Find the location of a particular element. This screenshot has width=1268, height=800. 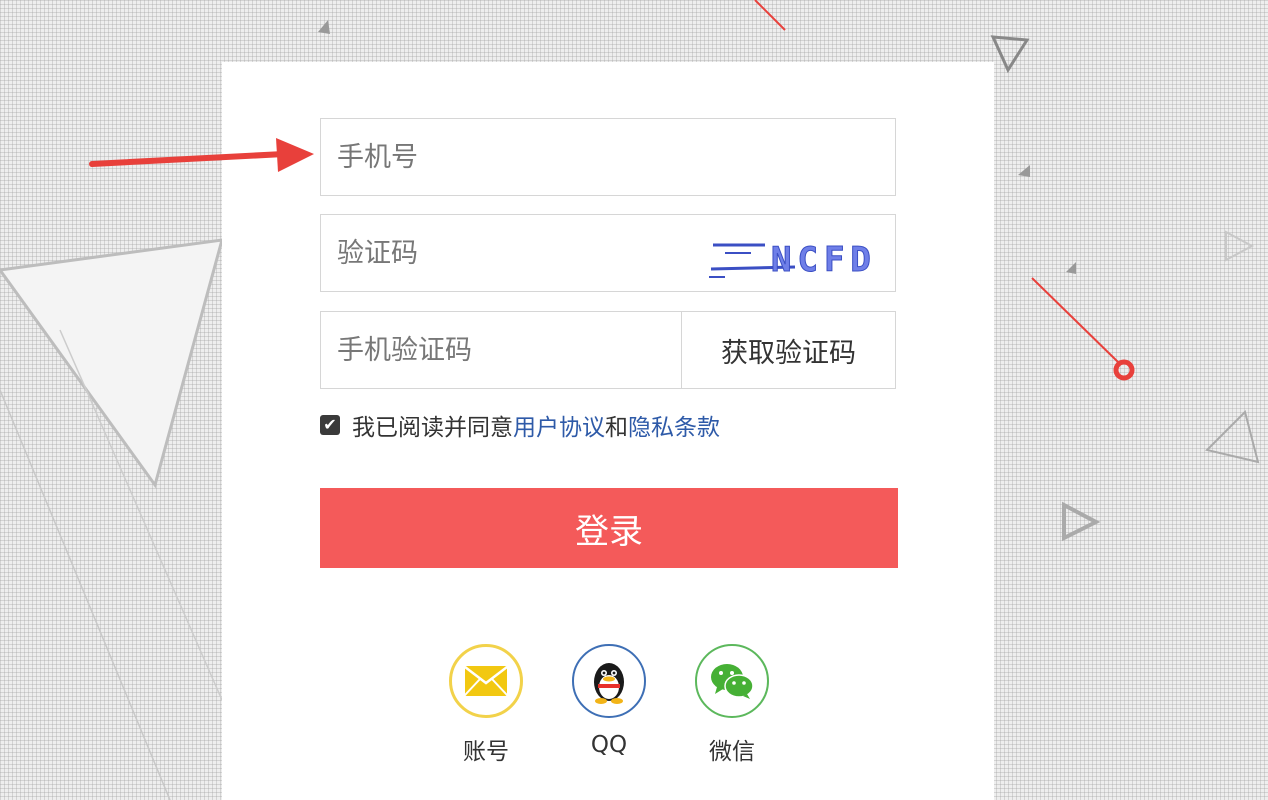

arrow-pointer is located at coordinates (201, 155).